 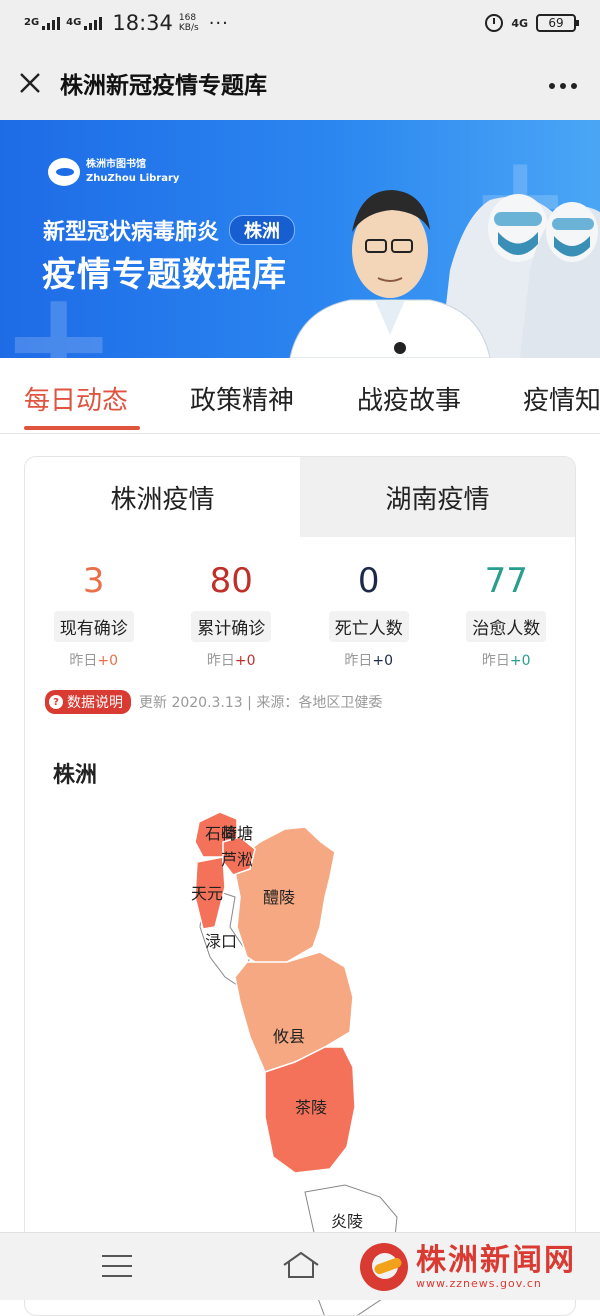 I want to click on category-tabs: 每日动态 政策精神 战疫故事 疫情知, so click(x=300, y=396).